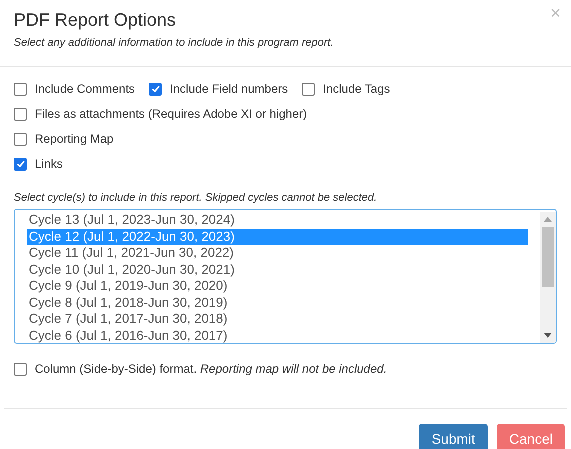  What do you see at coordinates (356, 89) in the screenshot?
I see `checkbox-label: Include Tags` at bounding box center [356, 89].